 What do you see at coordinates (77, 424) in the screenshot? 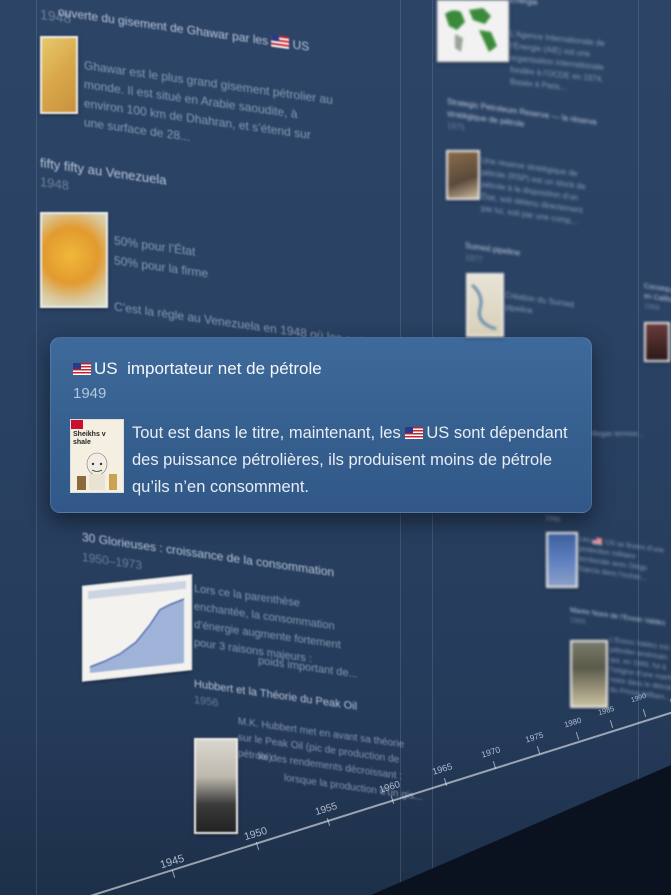
I see `magazine-logo-icon` at bounding box center [77, 424].